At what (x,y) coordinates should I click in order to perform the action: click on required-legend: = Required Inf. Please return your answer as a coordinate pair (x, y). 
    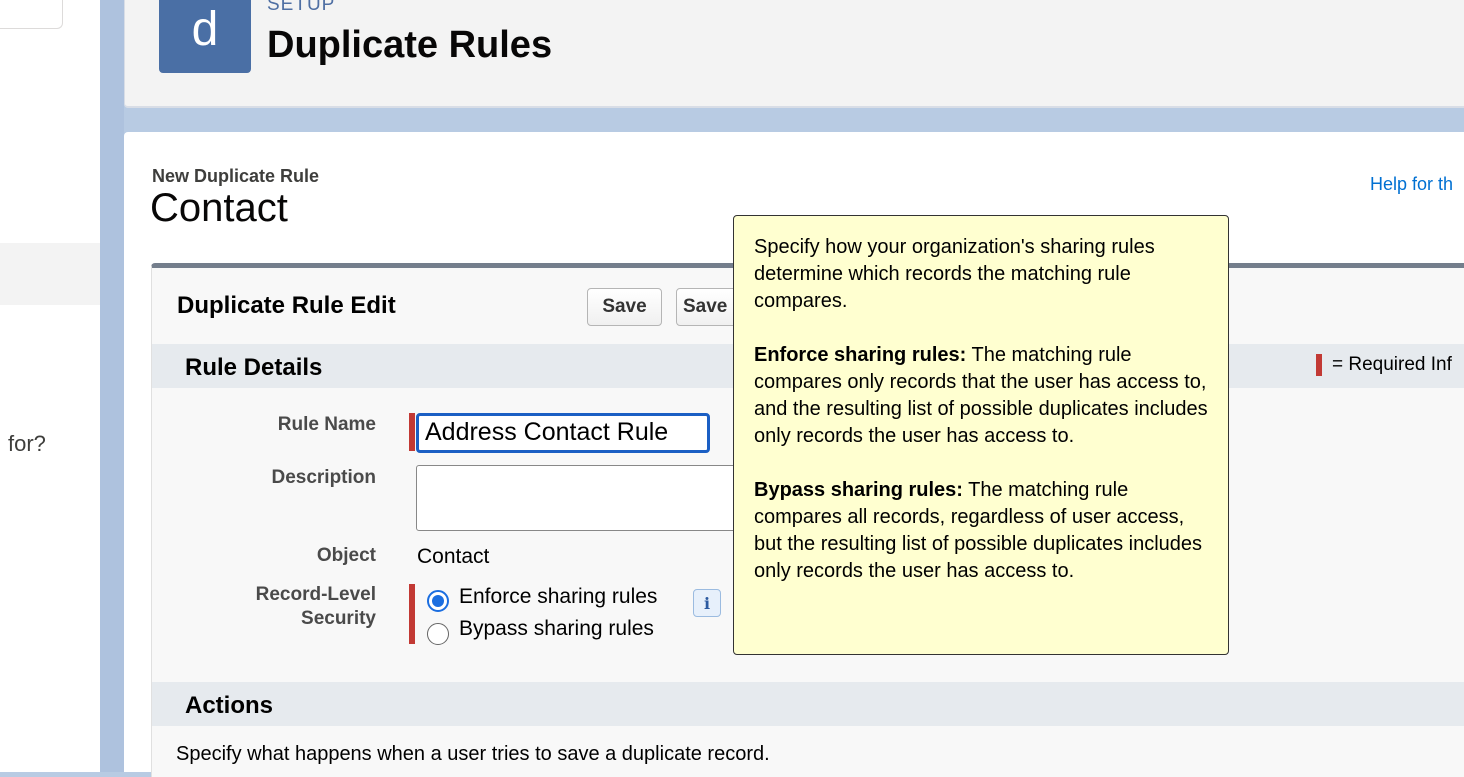
    Looking at the image, I should click on (1384, 365).